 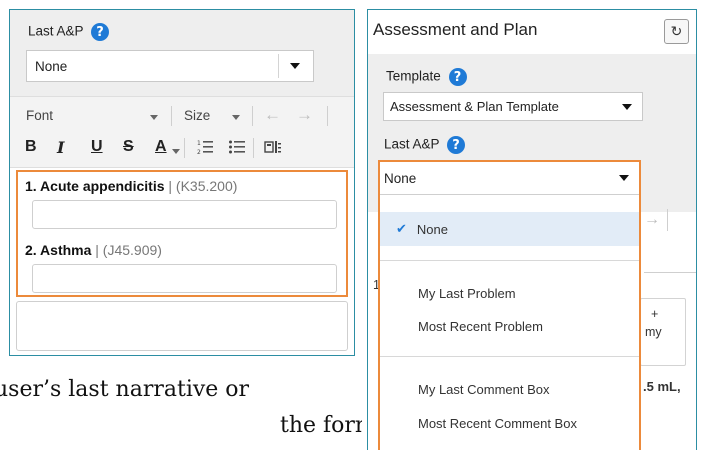 What do you see at coordinates (474, 106) in the screenshot?
I see `template-select-value: Assessment & Plan Template` at bounding box center [474, 106].